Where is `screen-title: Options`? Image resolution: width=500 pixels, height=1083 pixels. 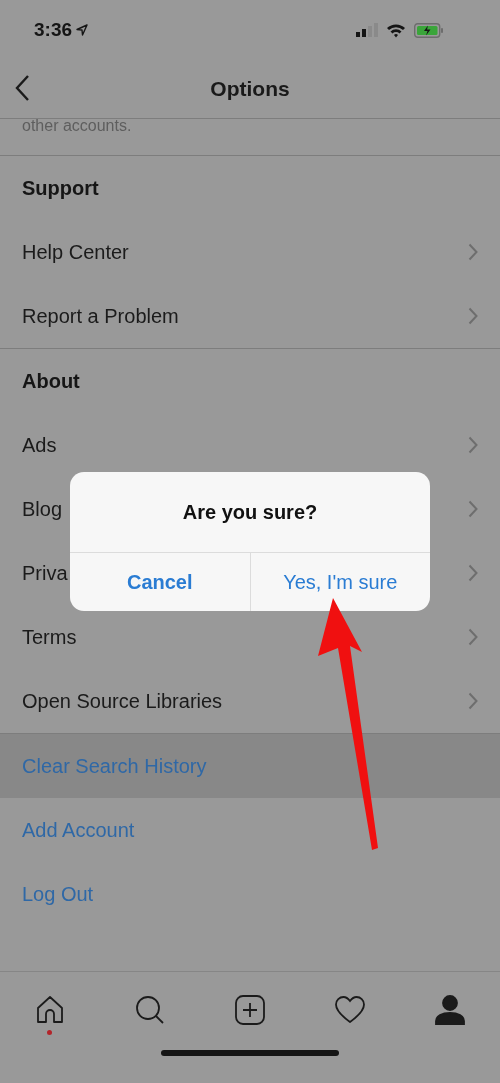 screen-title: Options is located at coordinates (250, 89).